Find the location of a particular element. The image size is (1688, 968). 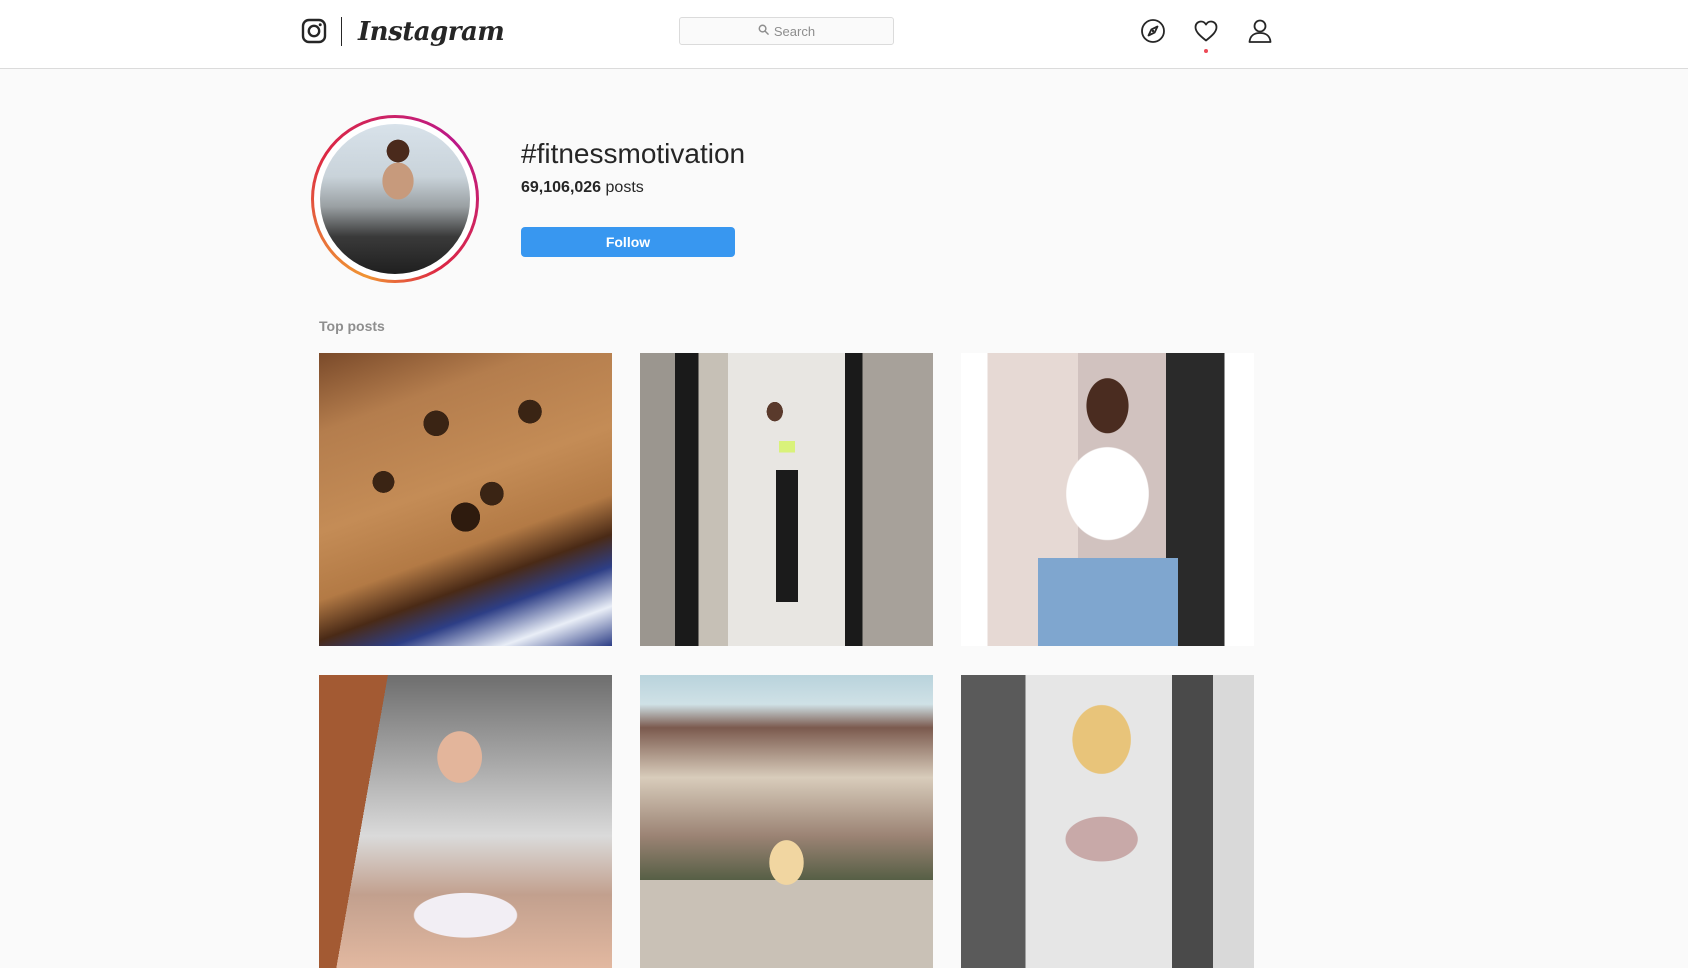

profile-person-icon is located at coordinates (1260, 31).